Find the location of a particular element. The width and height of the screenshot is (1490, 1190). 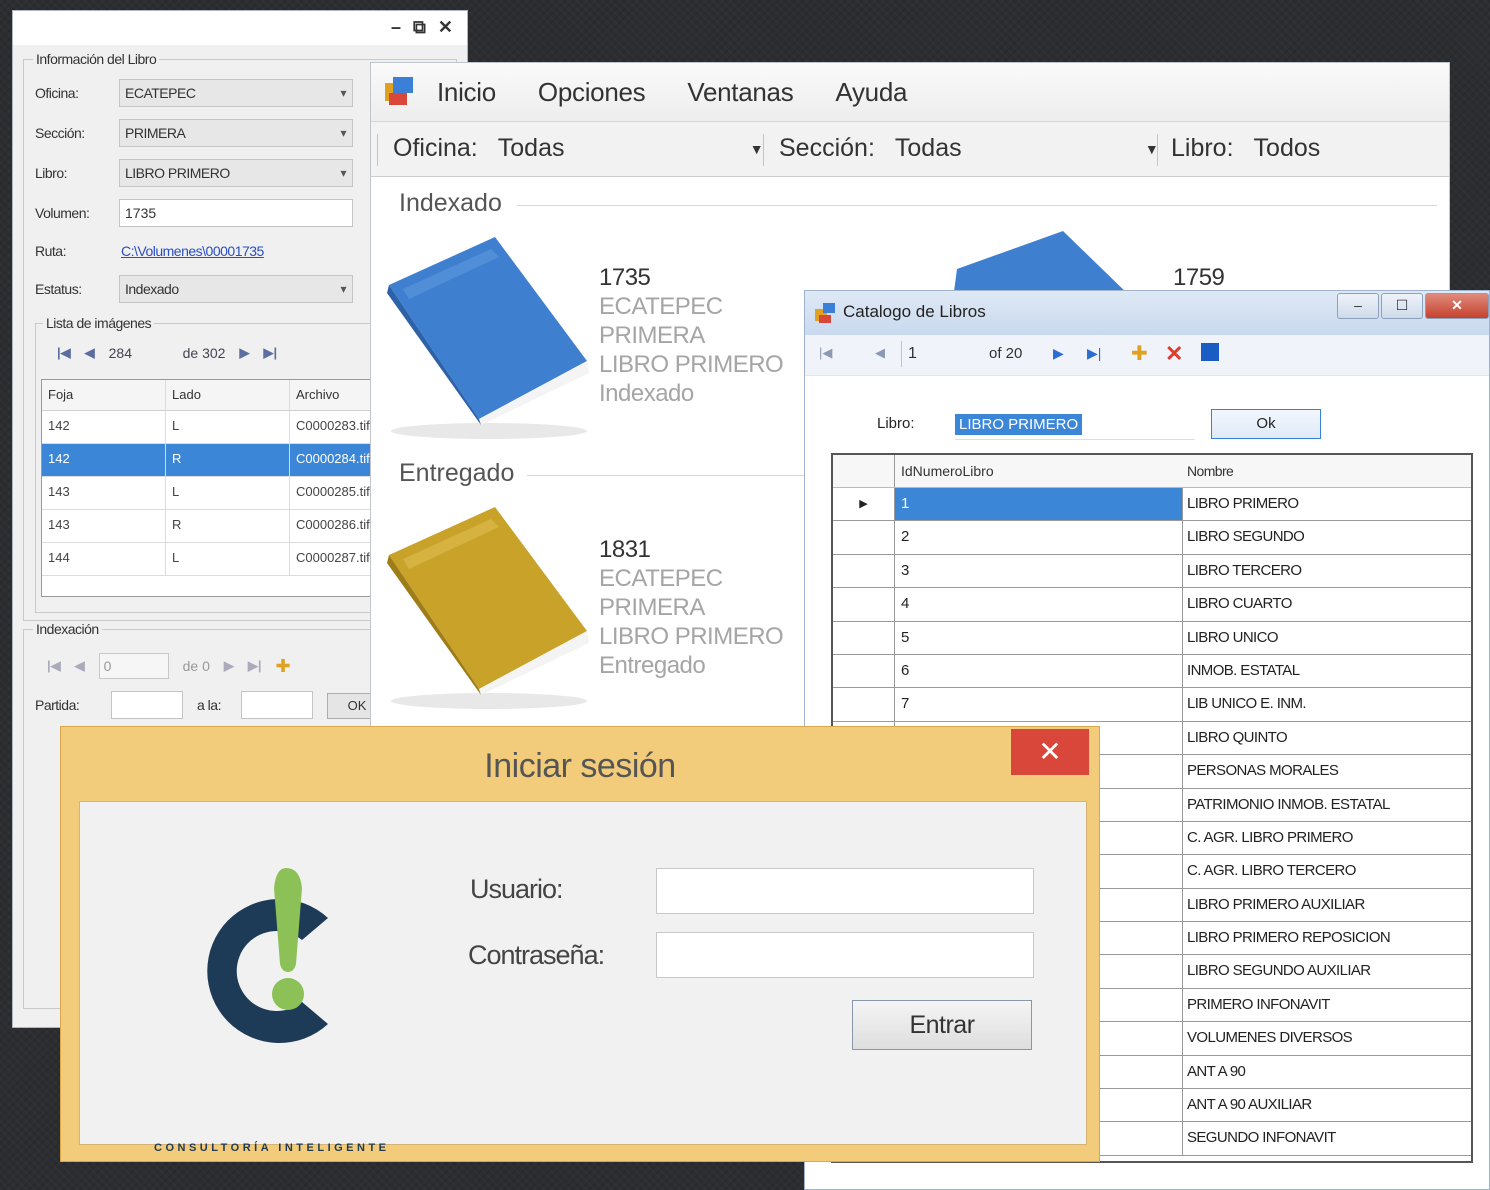

entrar-button: Entrar is located at coordinates (942, 1025).